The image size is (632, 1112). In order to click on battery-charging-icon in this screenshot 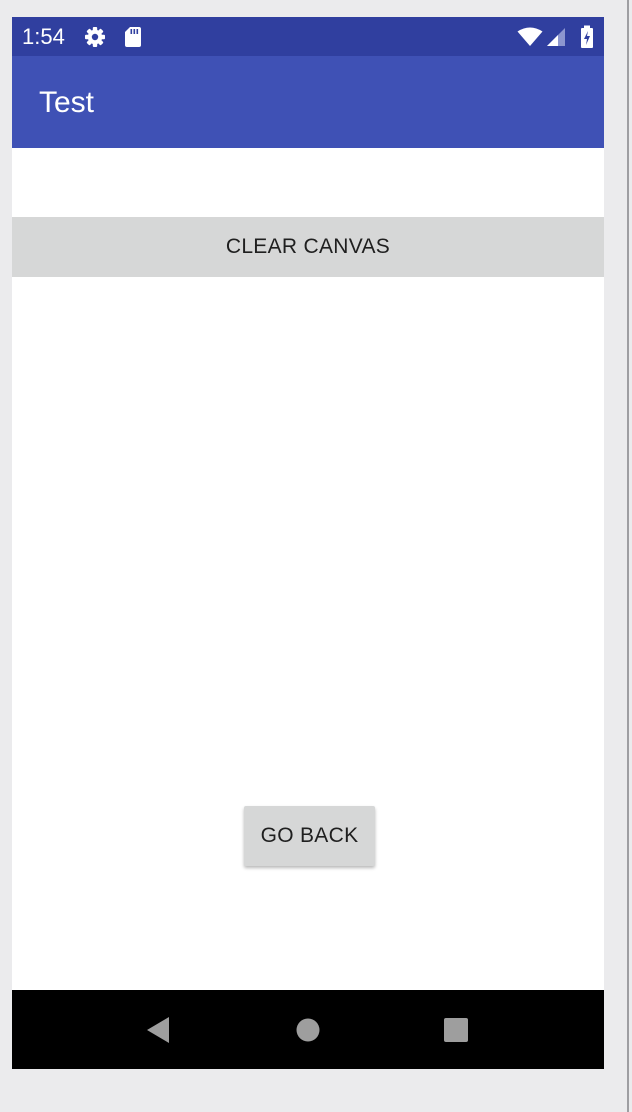, I will do `click(587, 36)`.